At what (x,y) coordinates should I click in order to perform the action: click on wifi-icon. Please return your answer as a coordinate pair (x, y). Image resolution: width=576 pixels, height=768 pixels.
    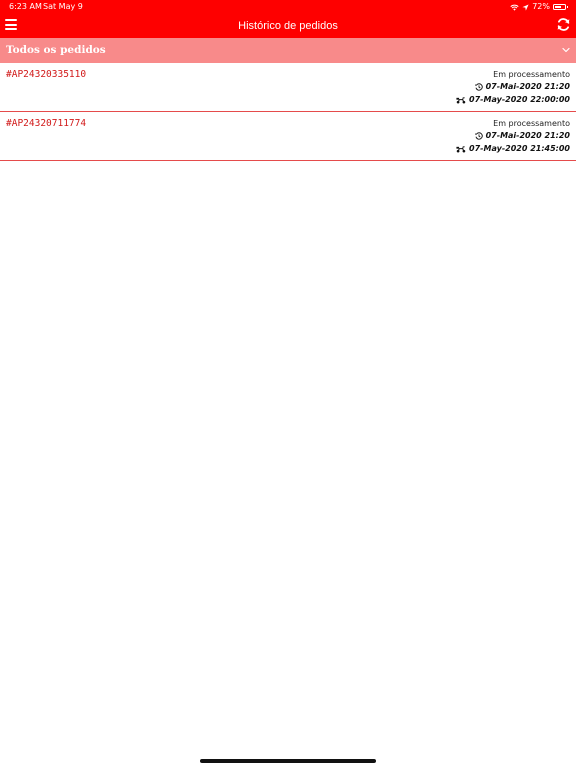
    Looking at the image, I should click on (514, 7).